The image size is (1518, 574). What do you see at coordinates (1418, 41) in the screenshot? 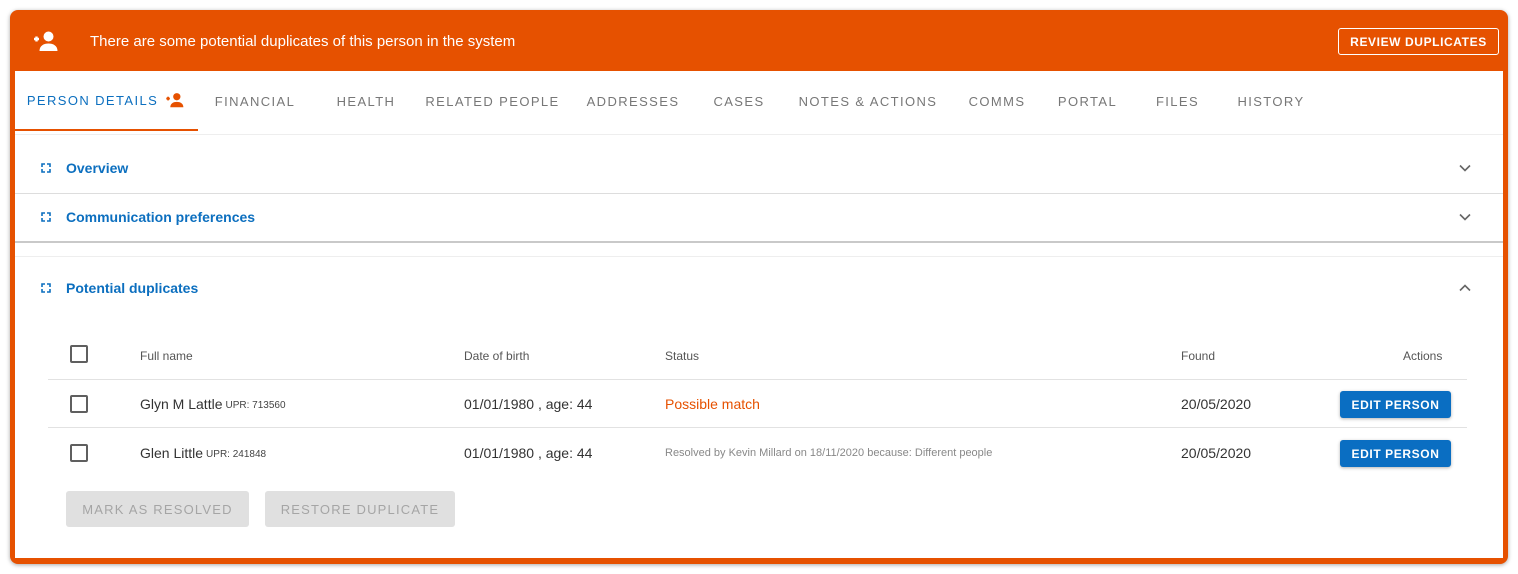
I see `review-duplicates-button: REVIEW DUPLICATES` at bounding box center [1418, 41].